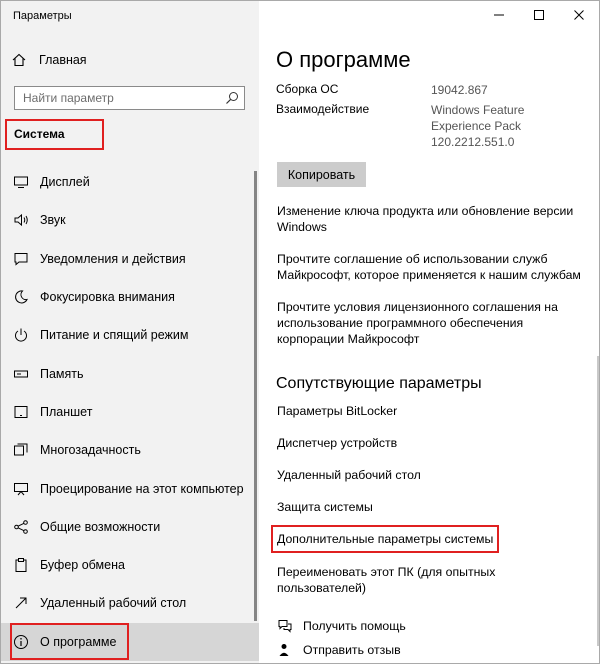  Describe the element at coordinates (130, 565) in the screenshot. I see `sidebar-item-clipboard: Буфер обмена` at that location.